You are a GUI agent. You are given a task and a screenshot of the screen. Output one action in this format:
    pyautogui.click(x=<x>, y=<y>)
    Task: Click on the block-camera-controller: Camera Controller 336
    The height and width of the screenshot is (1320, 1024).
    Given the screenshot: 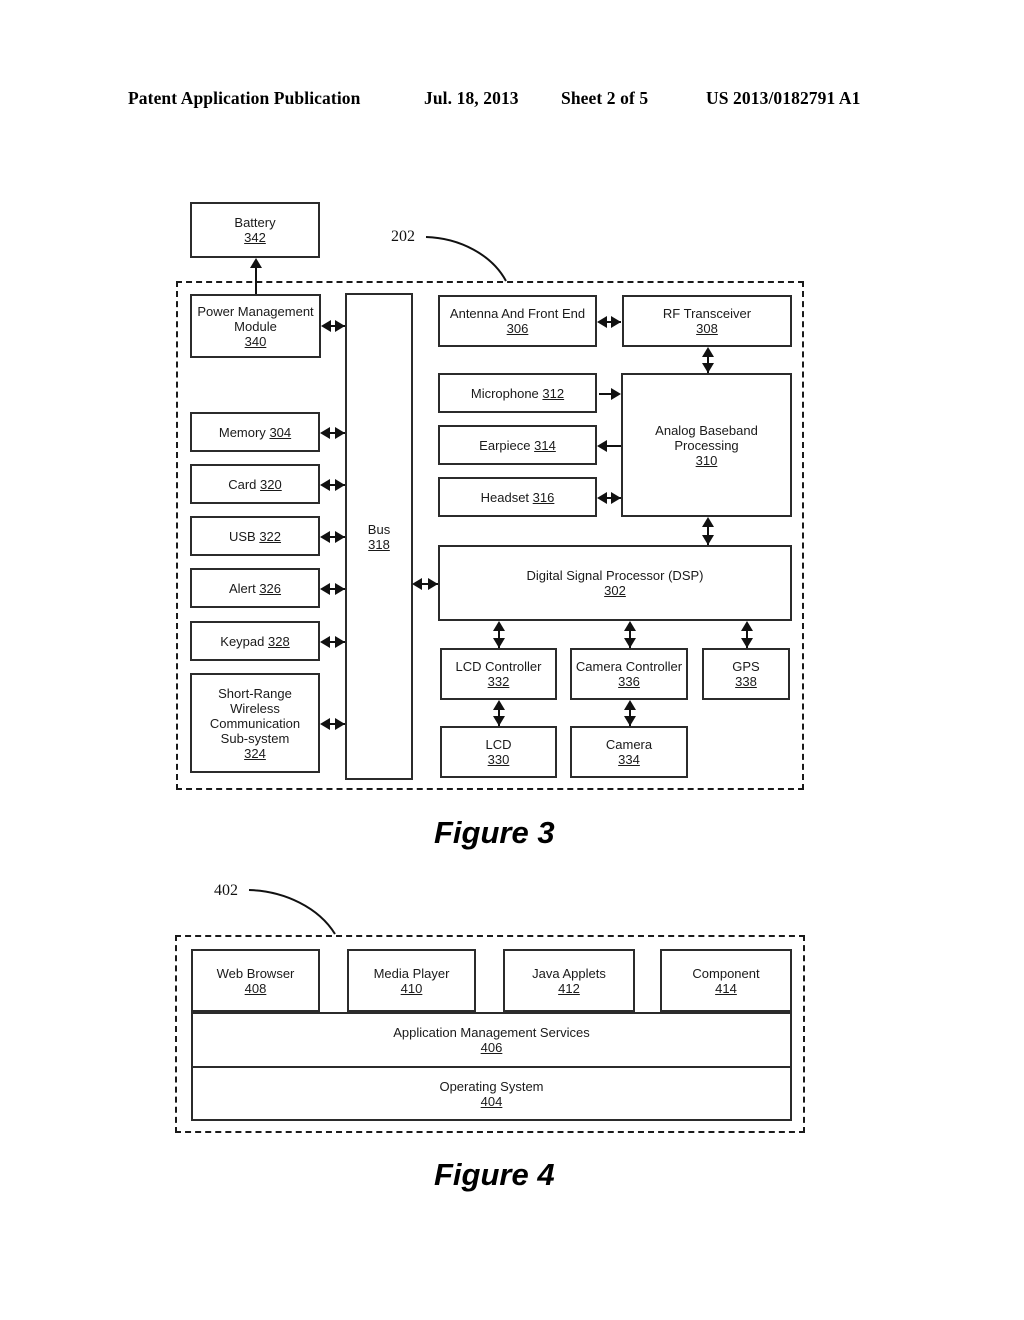 What is the action you would take?
    pyautogui.click(x=629, y=674)
    